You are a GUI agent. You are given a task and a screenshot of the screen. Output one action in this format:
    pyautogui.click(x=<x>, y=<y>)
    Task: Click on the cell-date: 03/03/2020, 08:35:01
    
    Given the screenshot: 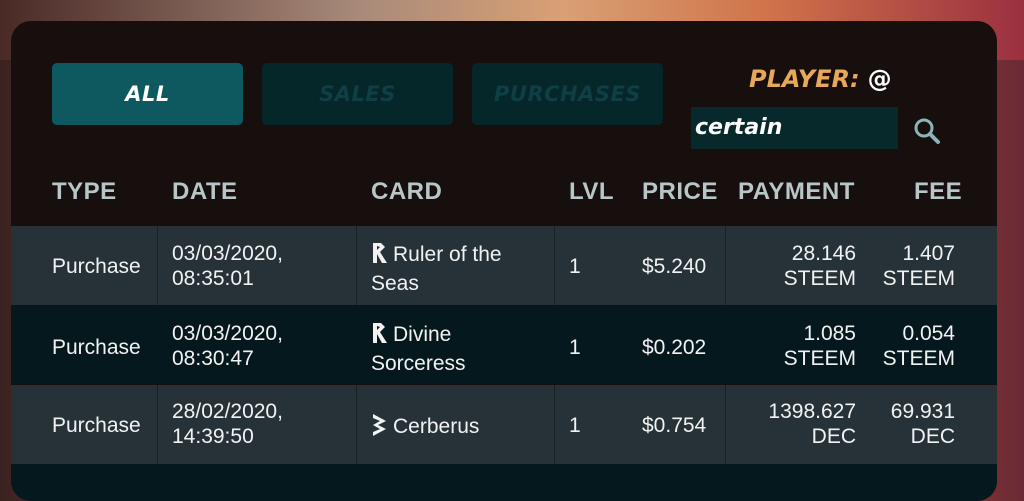 What is the action you would take?
    pyautogui.click(x=227, y=266)
    